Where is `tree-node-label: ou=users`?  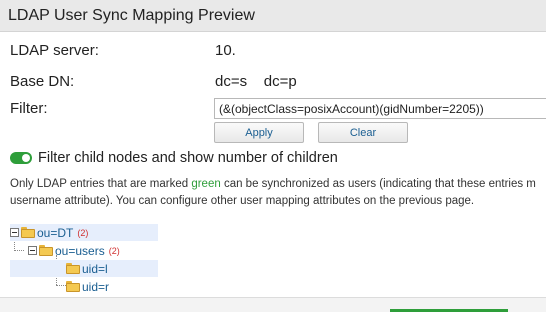
tree-node-label: ou=users is located at coordinates (80, 250).